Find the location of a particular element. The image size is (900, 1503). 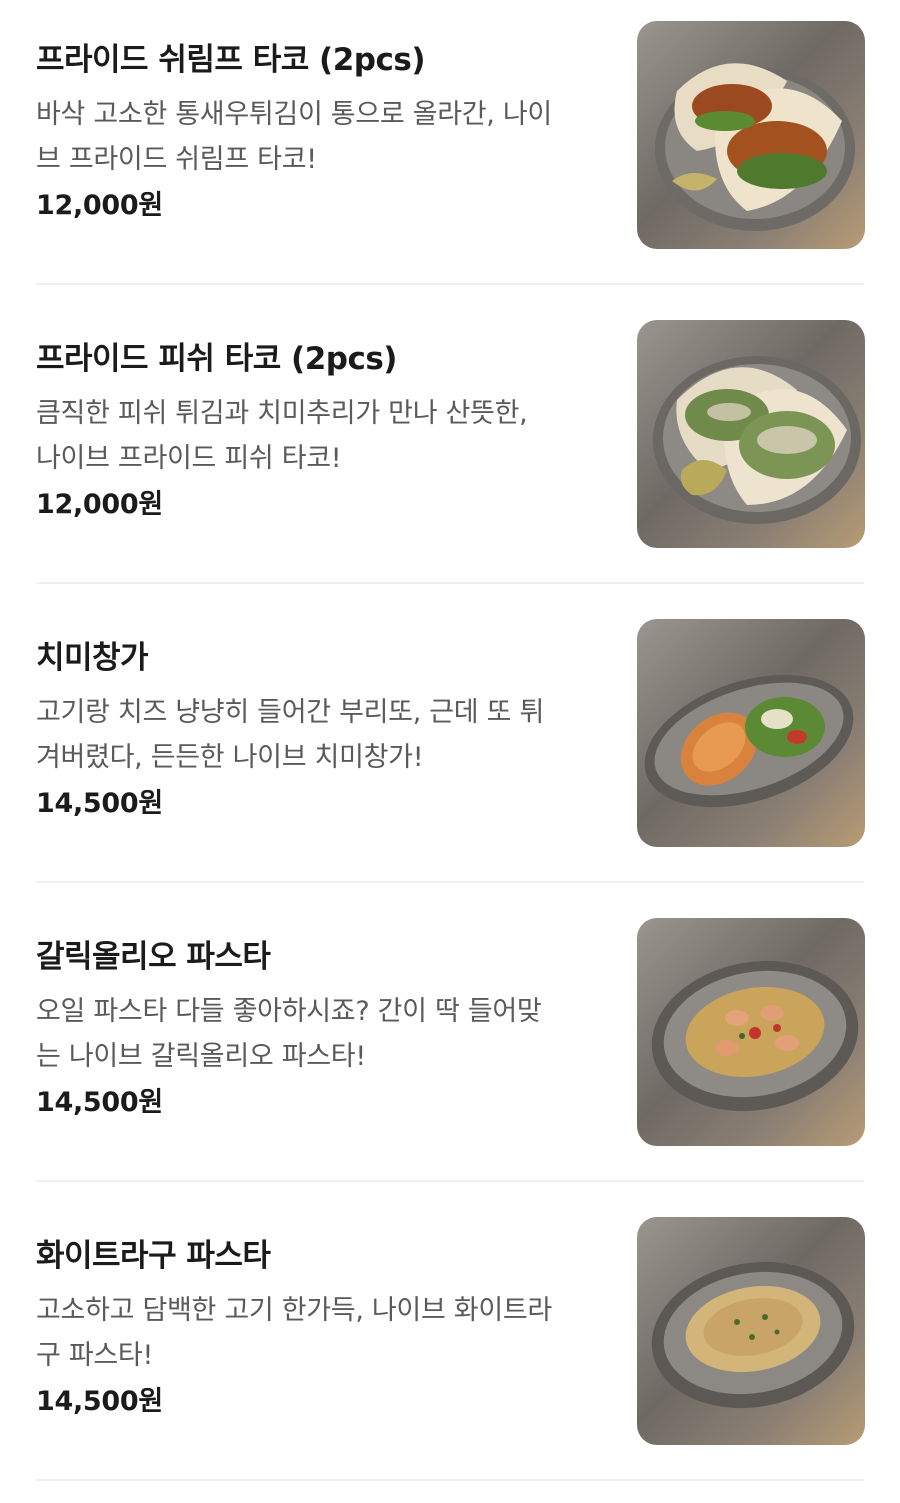

description-line: 브 프라이드 쉬림프 타코! is located at coordinates (176, 159).